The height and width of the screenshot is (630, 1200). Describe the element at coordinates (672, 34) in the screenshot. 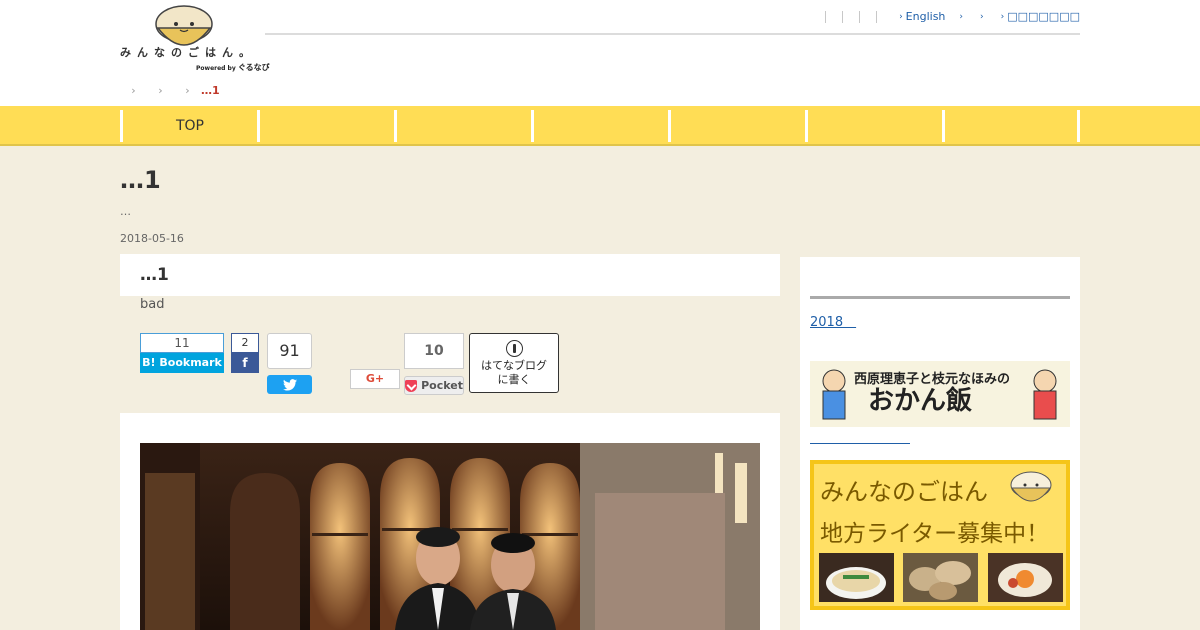

I see `header-divider` at that location.